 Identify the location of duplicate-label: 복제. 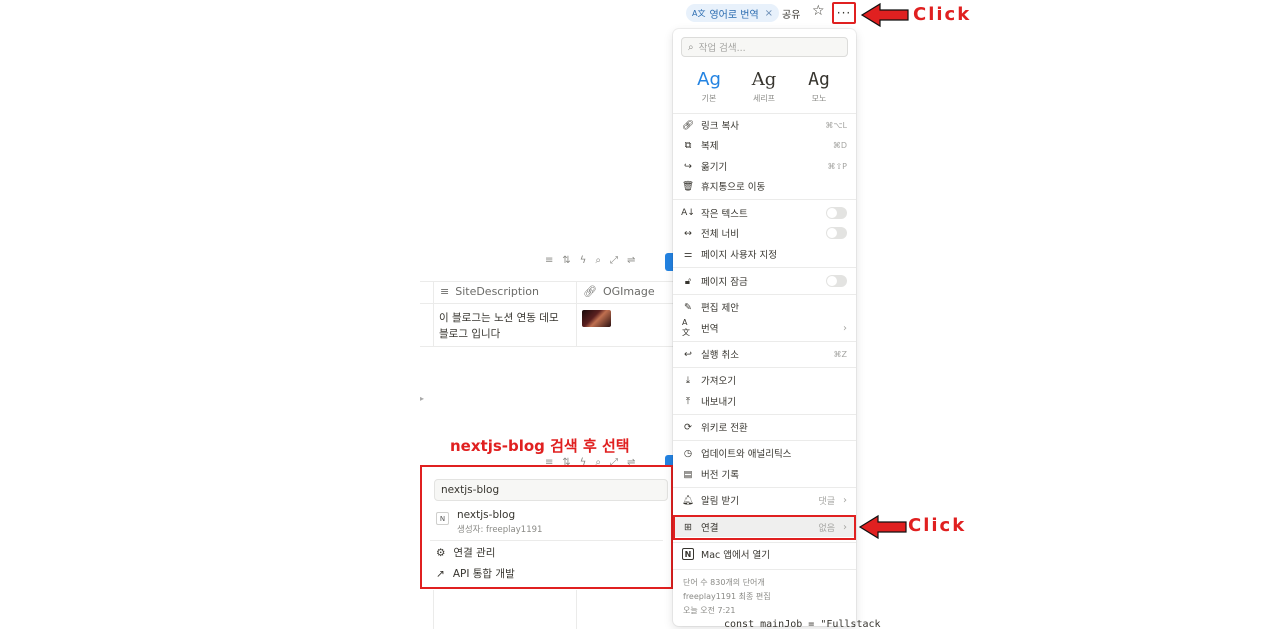
(710, 146).